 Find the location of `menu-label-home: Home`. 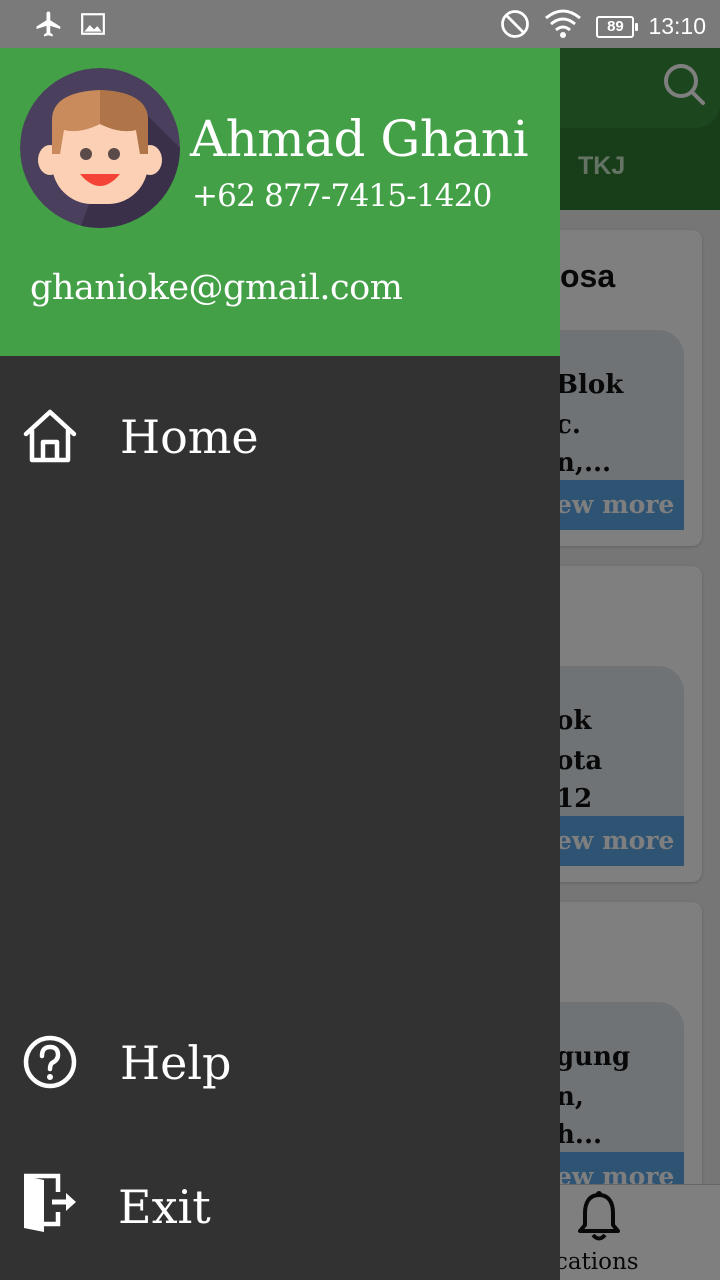

menu-label-home: Home is located at coordinates (189, 437).